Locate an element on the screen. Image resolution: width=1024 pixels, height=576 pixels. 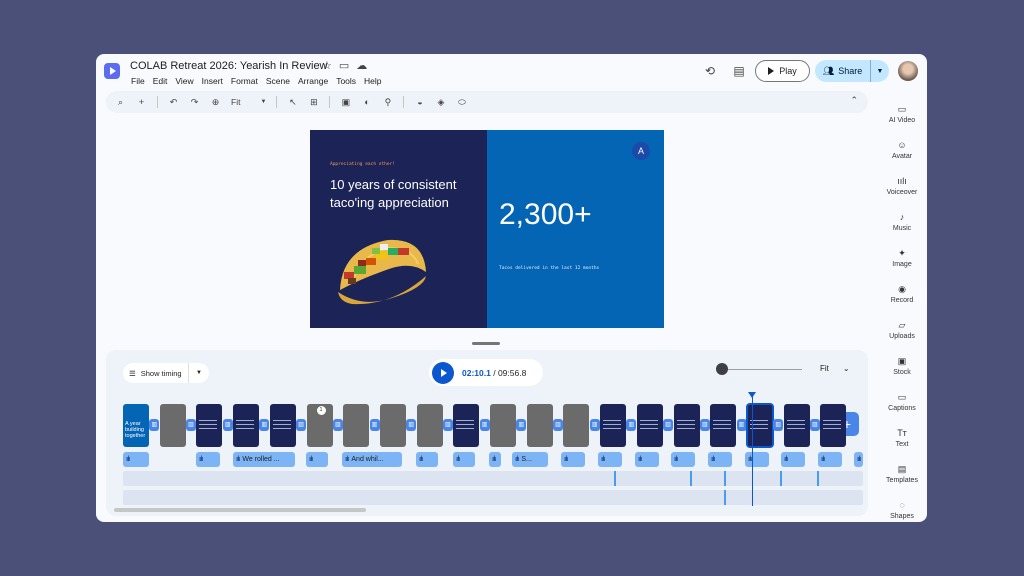
timeline-scrollbar is located at coordinates (240, 510).